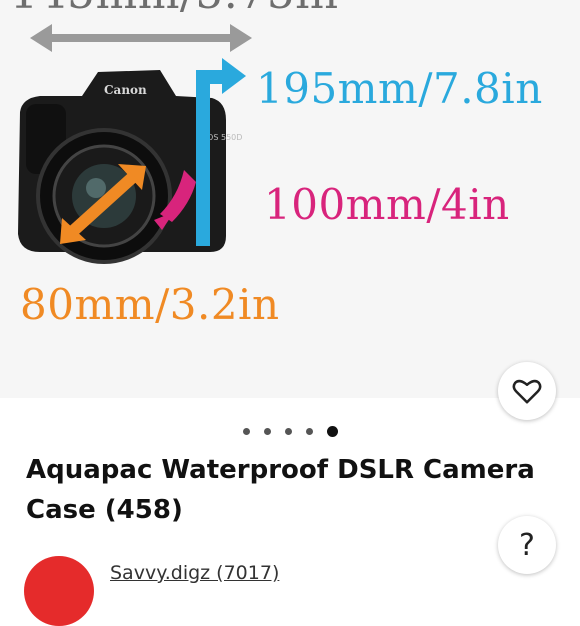  I want to click on svg-text: Canon, so click(125, 90).